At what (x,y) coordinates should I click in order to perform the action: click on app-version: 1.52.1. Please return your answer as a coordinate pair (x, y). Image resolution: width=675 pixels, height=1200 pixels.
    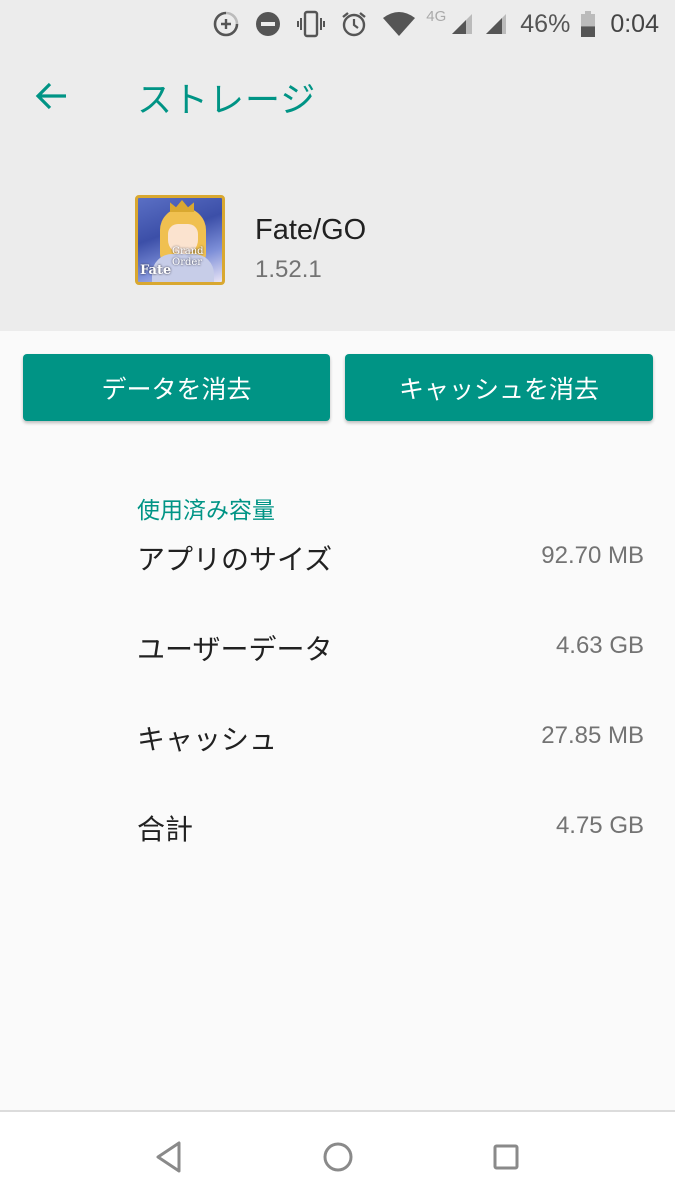
    Looking at the image, I should click on (288, 269).